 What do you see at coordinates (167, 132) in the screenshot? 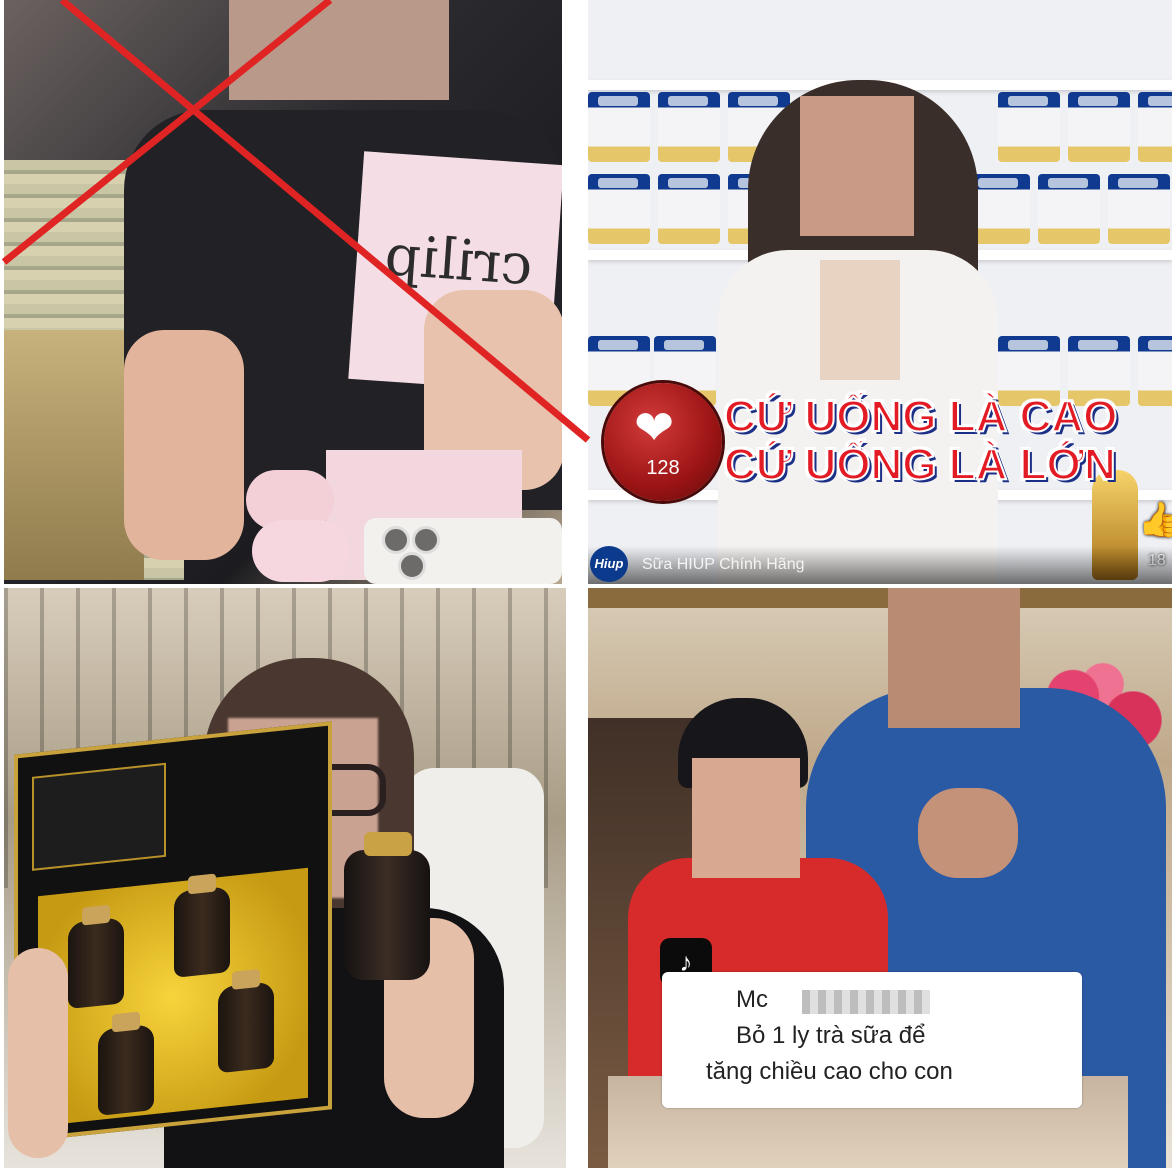
I see `cross-line` at bounding box center [167, 132].